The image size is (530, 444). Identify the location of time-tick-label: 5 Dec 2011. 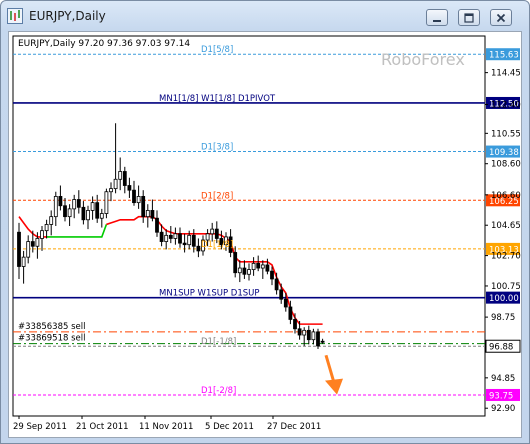
(229, 427).